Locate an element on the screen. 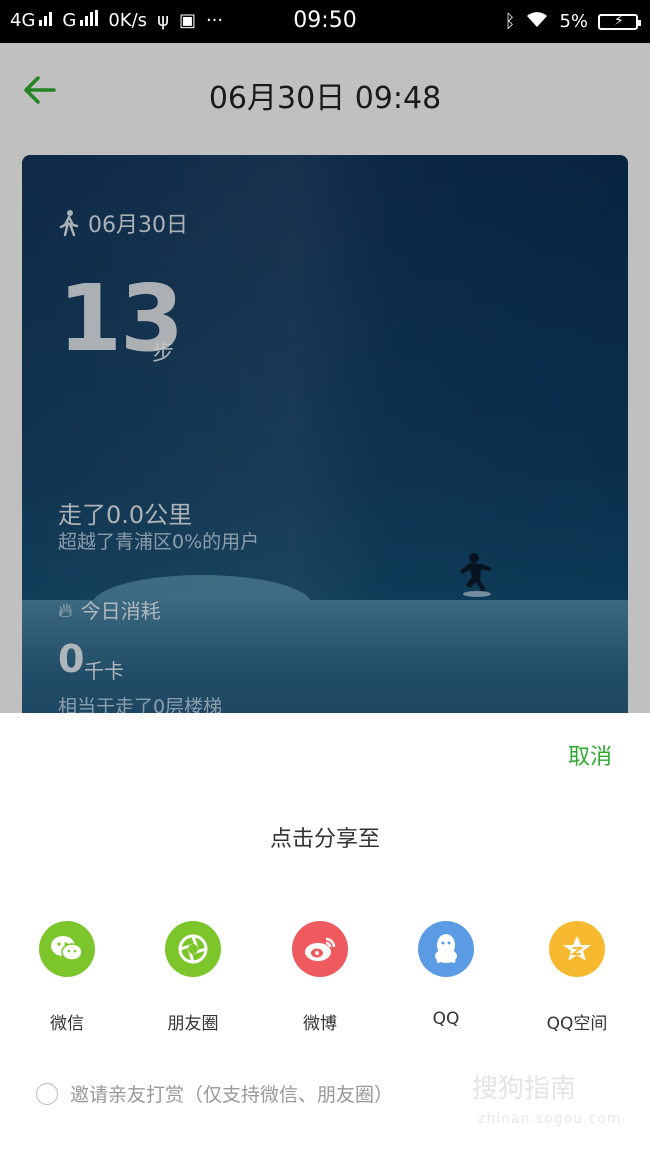 This screenshot has width=650, height=1155. share-qq-button: QQ is located at coordinates (446, 975).